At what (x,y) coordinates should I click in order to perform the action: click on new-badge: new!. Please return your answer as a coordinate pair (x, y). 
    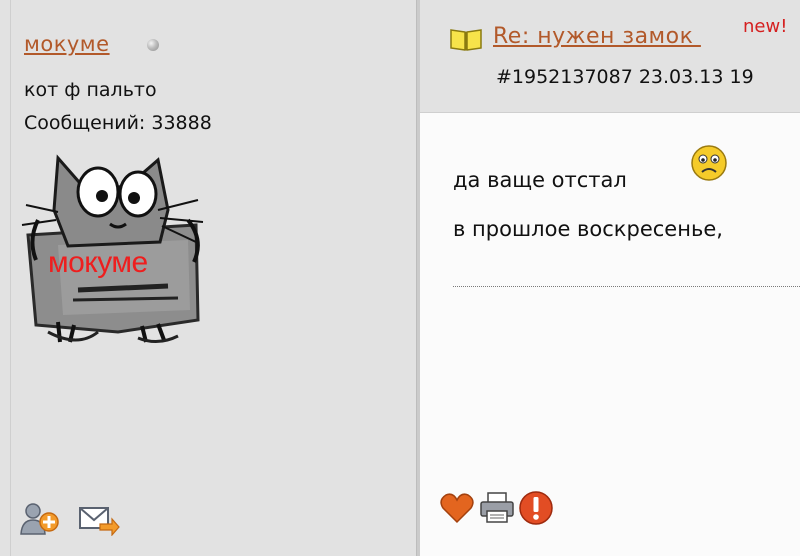
    Looking at the image, I should click on (765, 26).